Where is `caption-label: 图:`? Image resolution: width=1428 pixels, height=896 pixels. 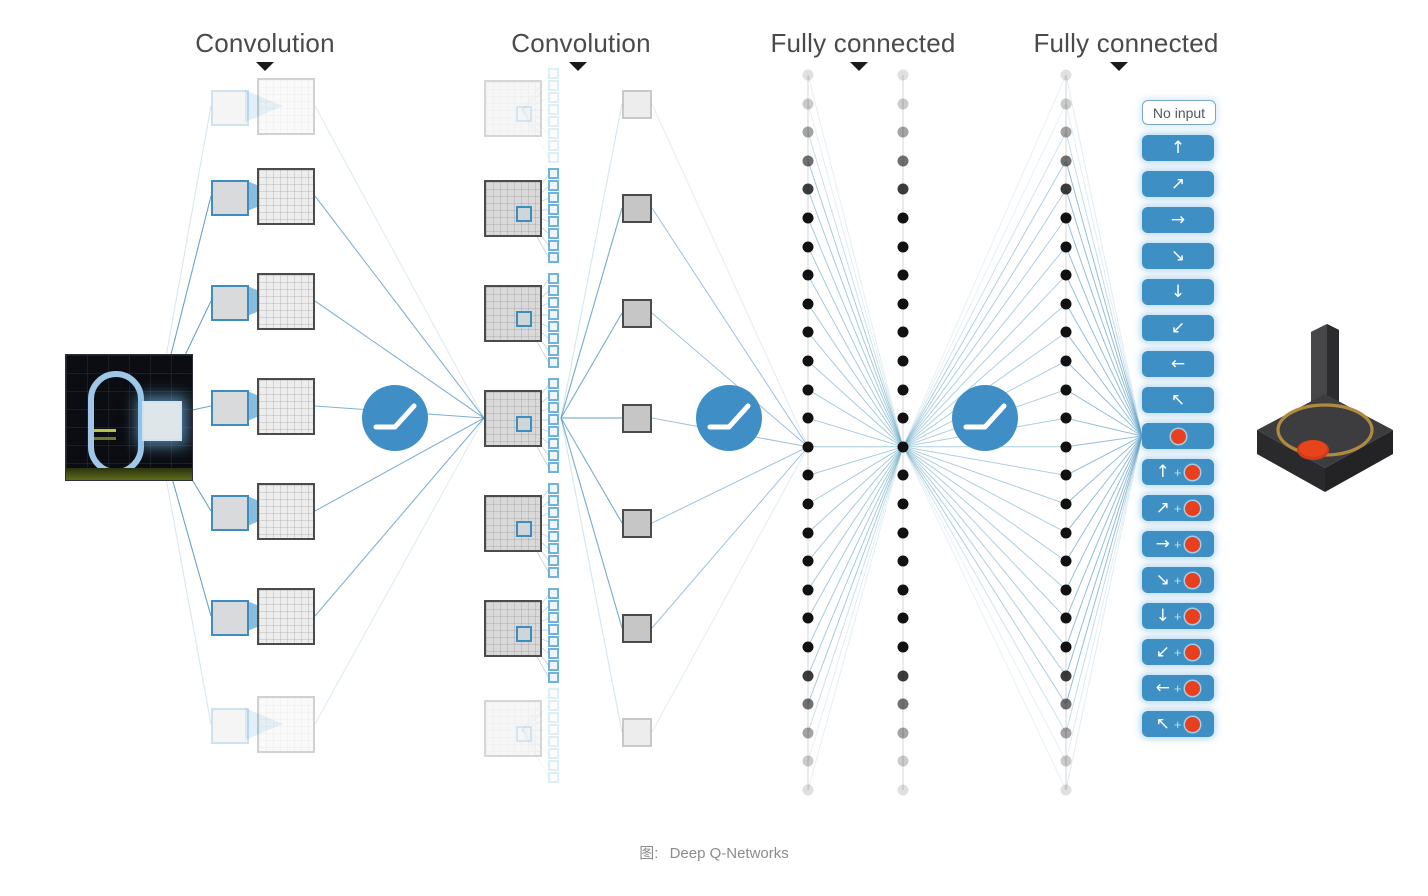
caption-label: 图: is located at coordinates (649, 853).